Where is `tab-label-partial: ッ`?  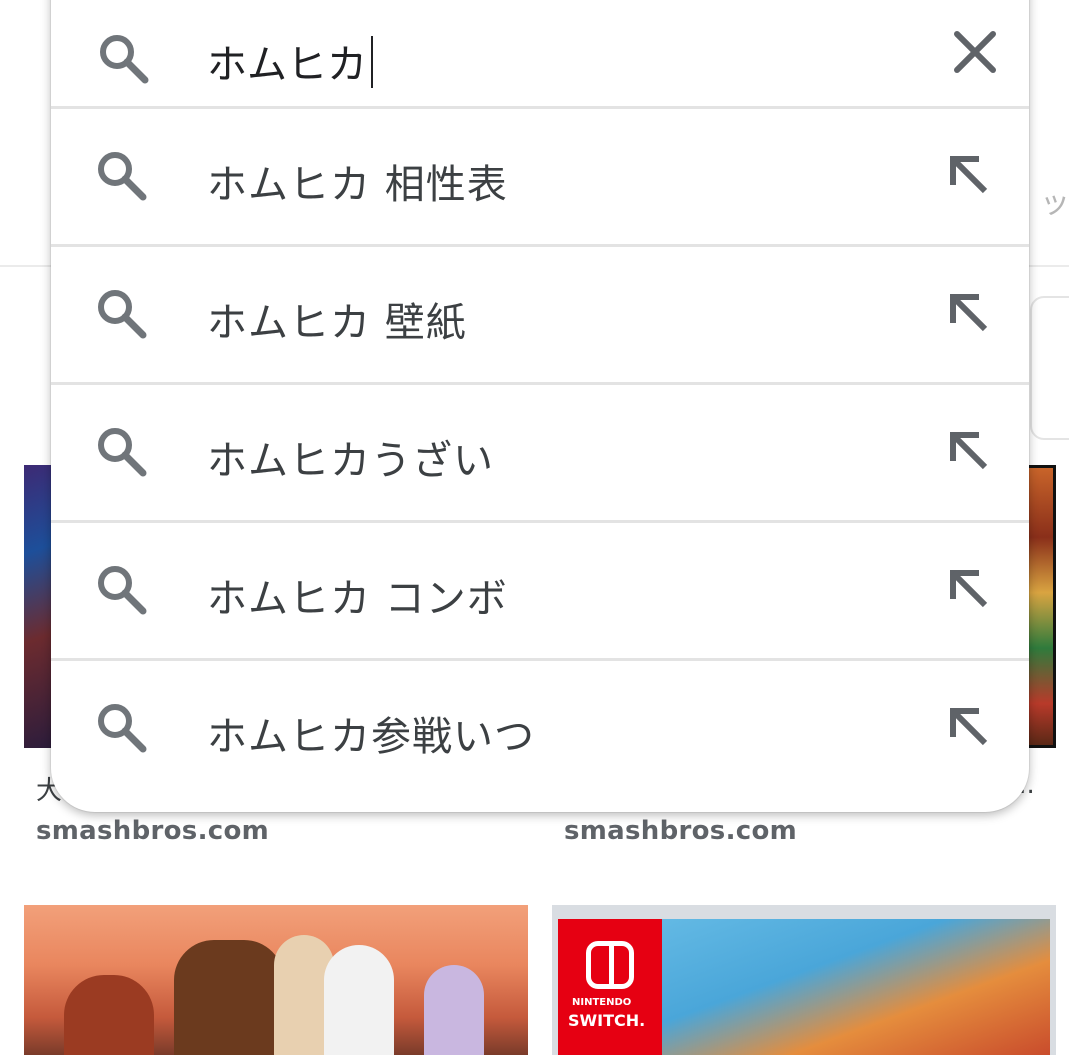 tab-label-partial: ッ is located at coordinates (1054, 200).